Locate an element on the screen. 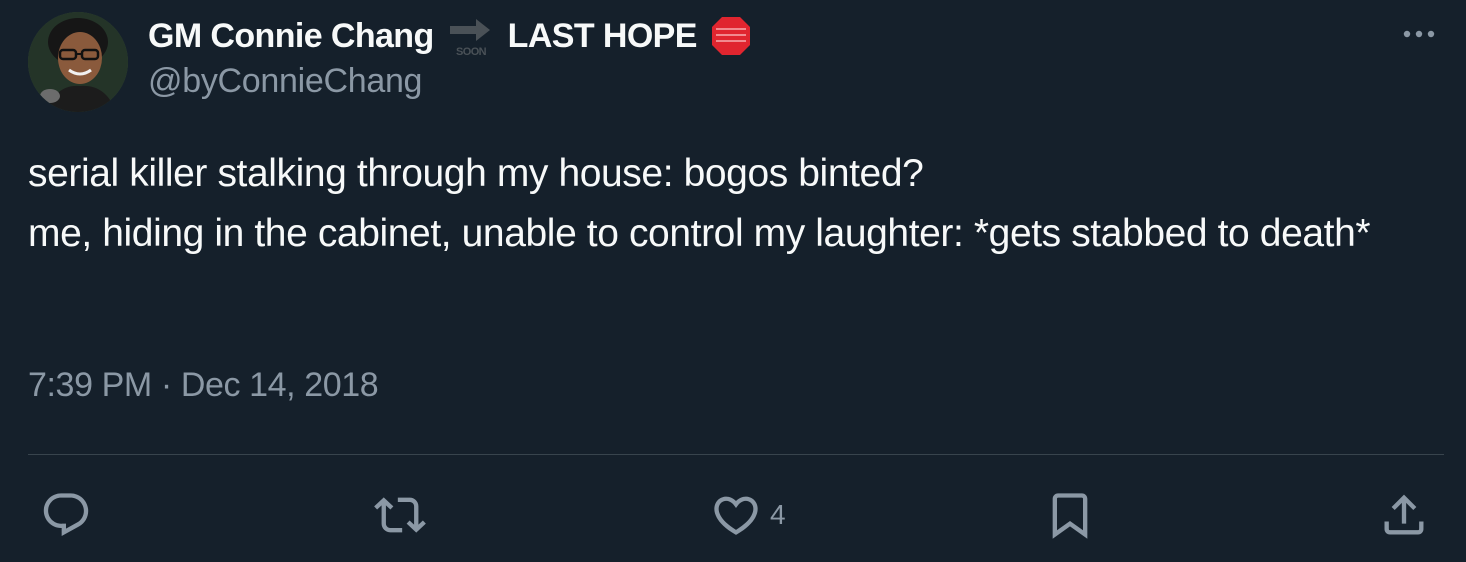 The height and width of the screenshot is (562, 1466). like-button: 4 is located at coordinates (748, 515).